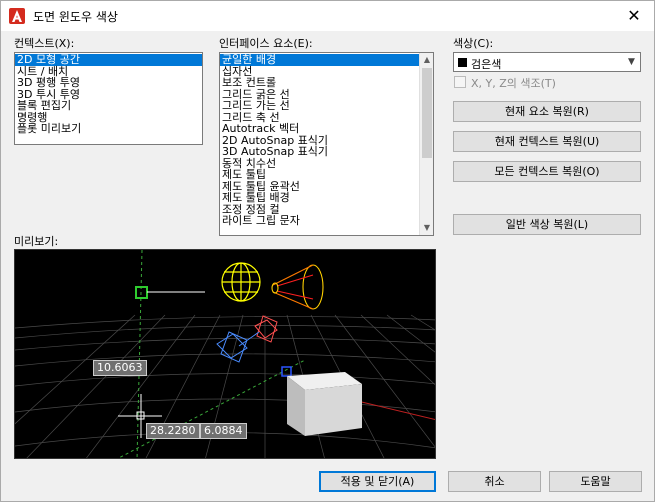  Describe the element at coordinates (426, 228) in the screenshot. I see `scroll-down-icon: ▼` at that location.